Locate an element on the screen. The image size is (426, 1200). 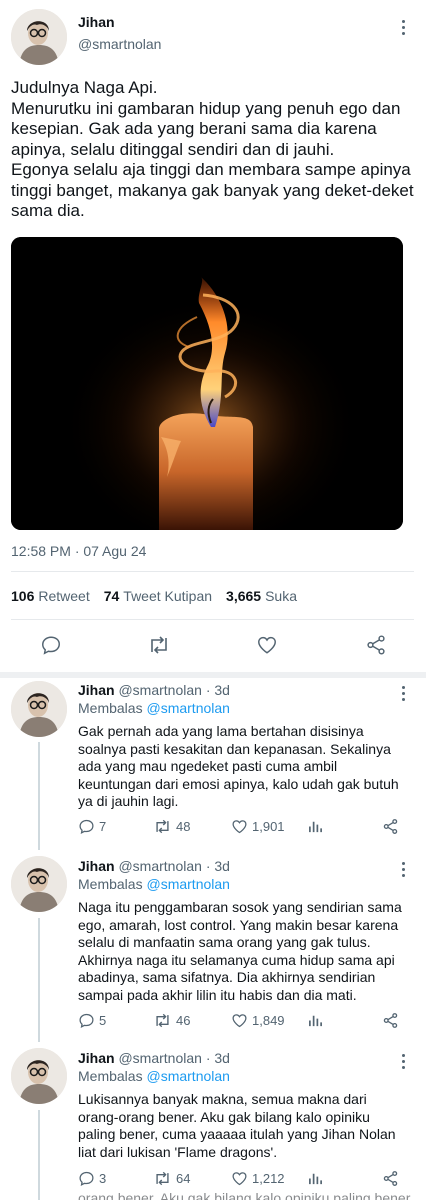
like-count: 3,665 Suka is located at coordinates (261, 596).